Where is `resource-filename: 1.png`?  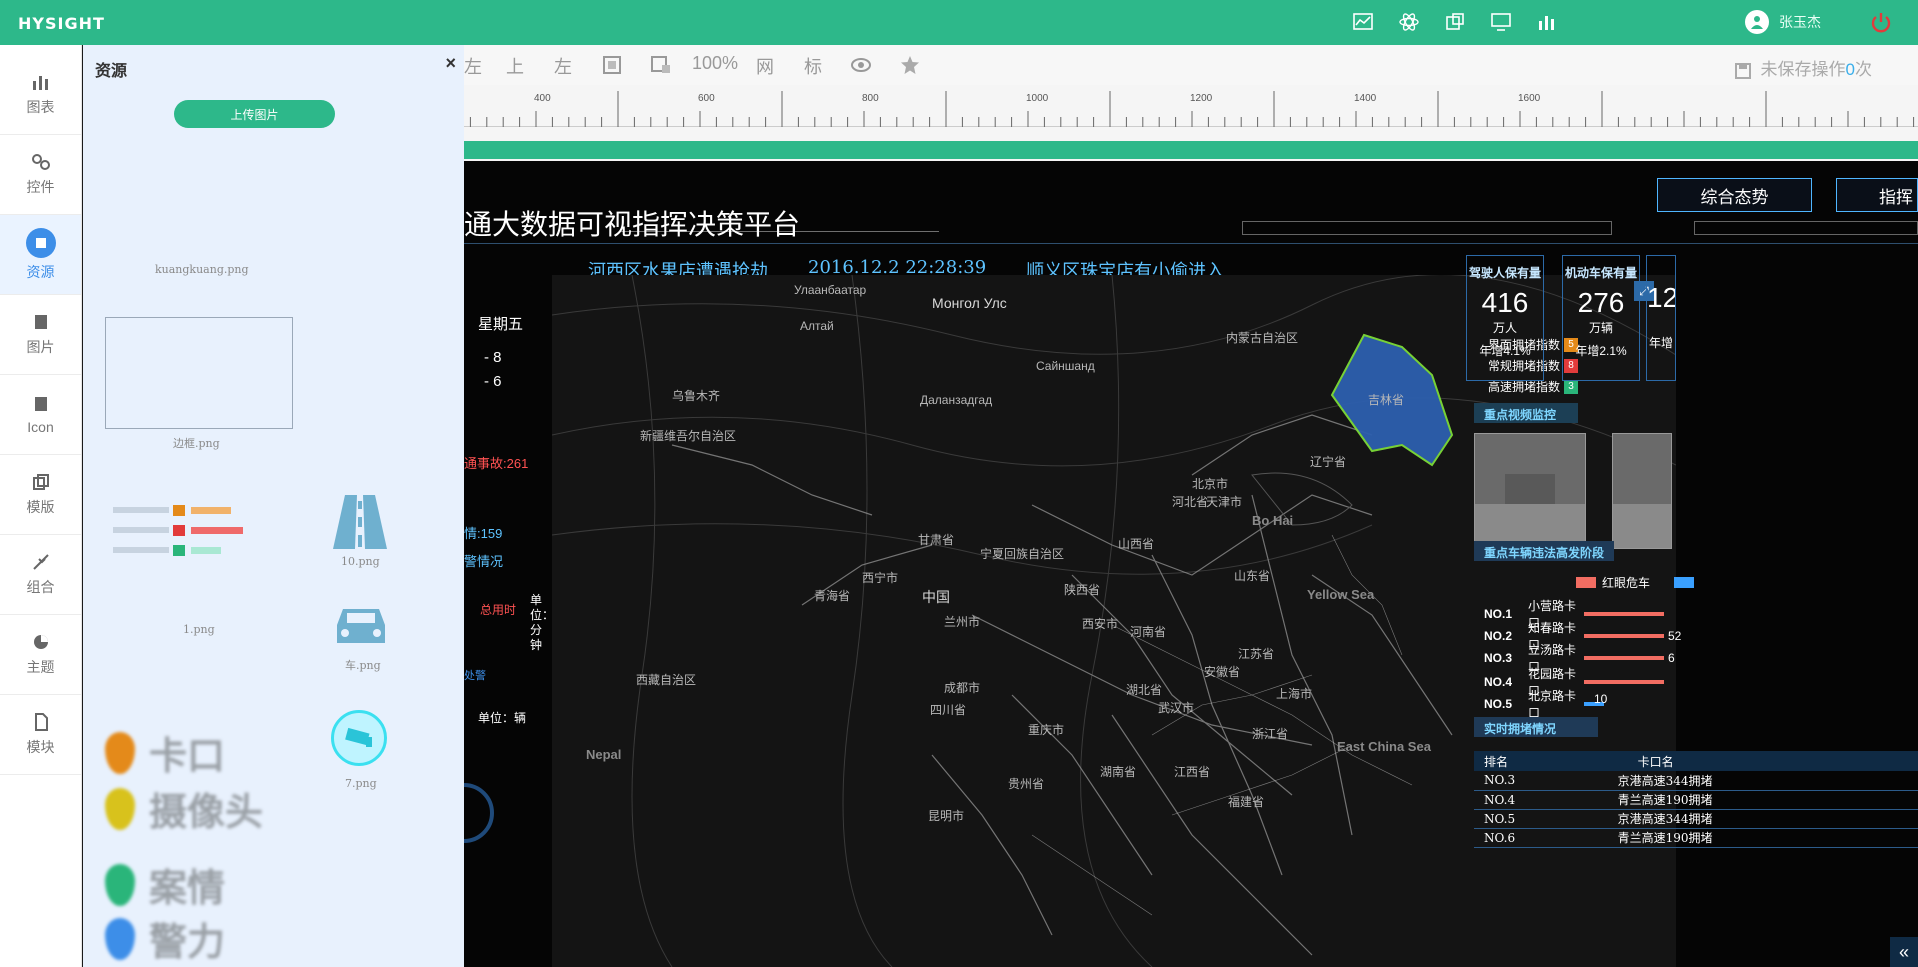 resource-filename: 1.png is located at coordinates (199, 629).